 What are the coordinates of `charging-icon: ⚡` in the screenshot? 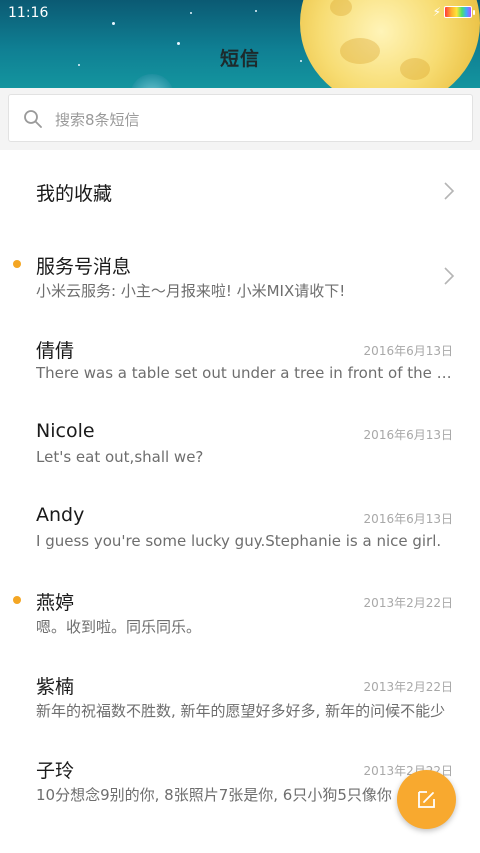 It's located at (436, 12).